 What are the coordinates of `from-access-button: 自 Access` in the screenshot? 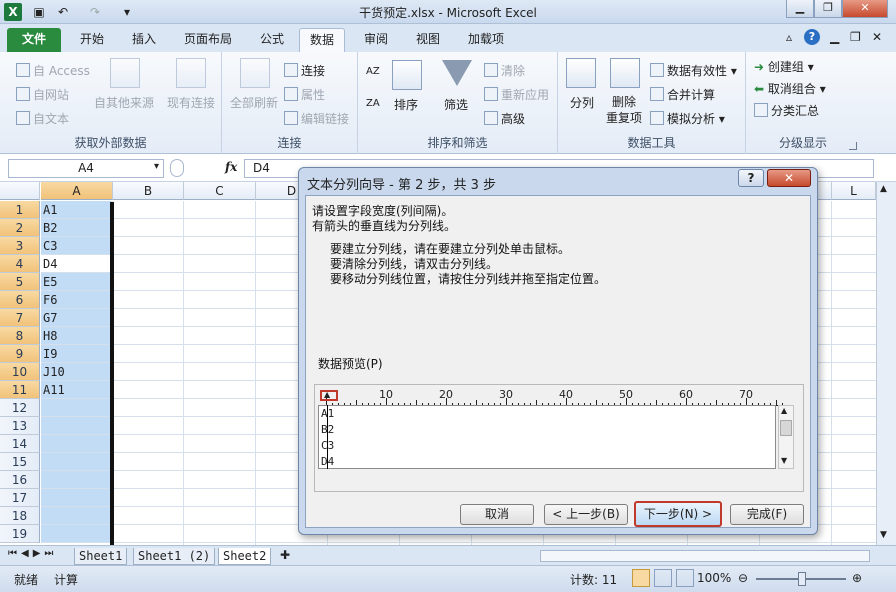 It's located at (53, 70).